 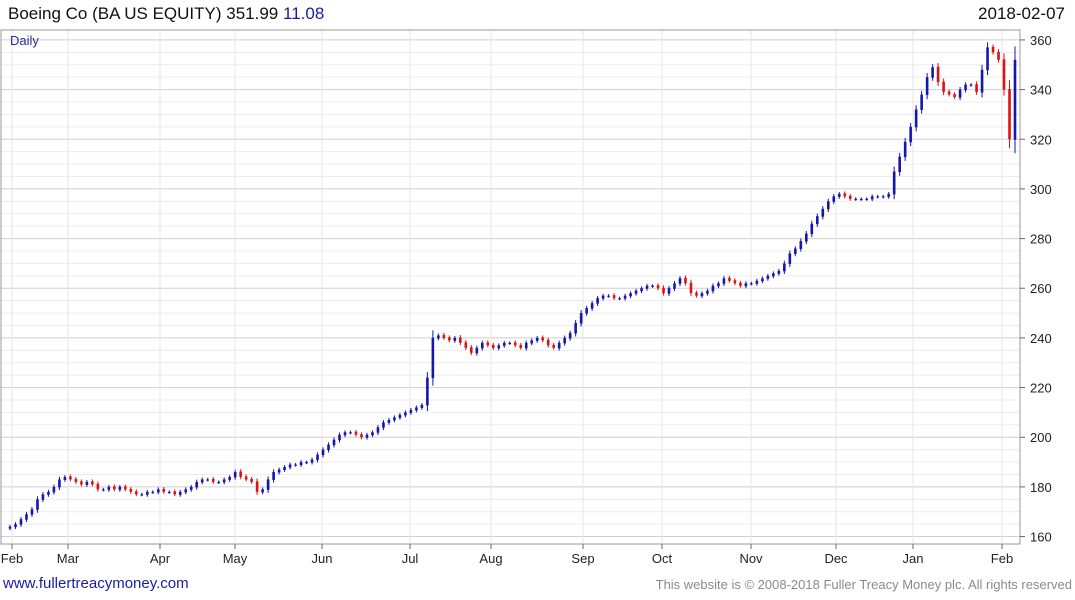 What do you see at coordinates (410, 558) in the screenshot?
I see `x-tick-label: Jul` at bounding box center [410, 558].